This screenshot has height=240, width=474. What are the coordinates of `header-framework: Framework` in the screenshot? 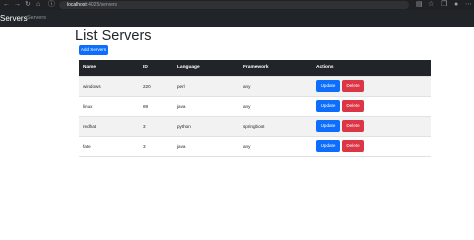 It's located at (256, 68).